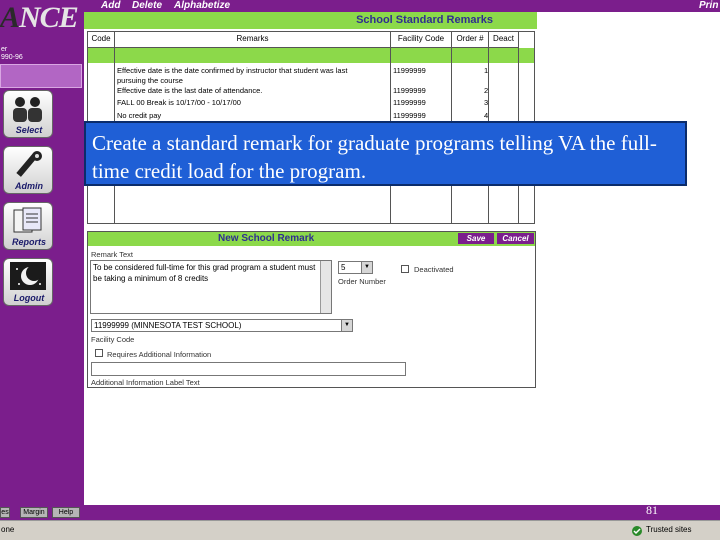  Describe the element at coordinates (10, 17) in the screenshot. I see `logo-letter: A` at that location.